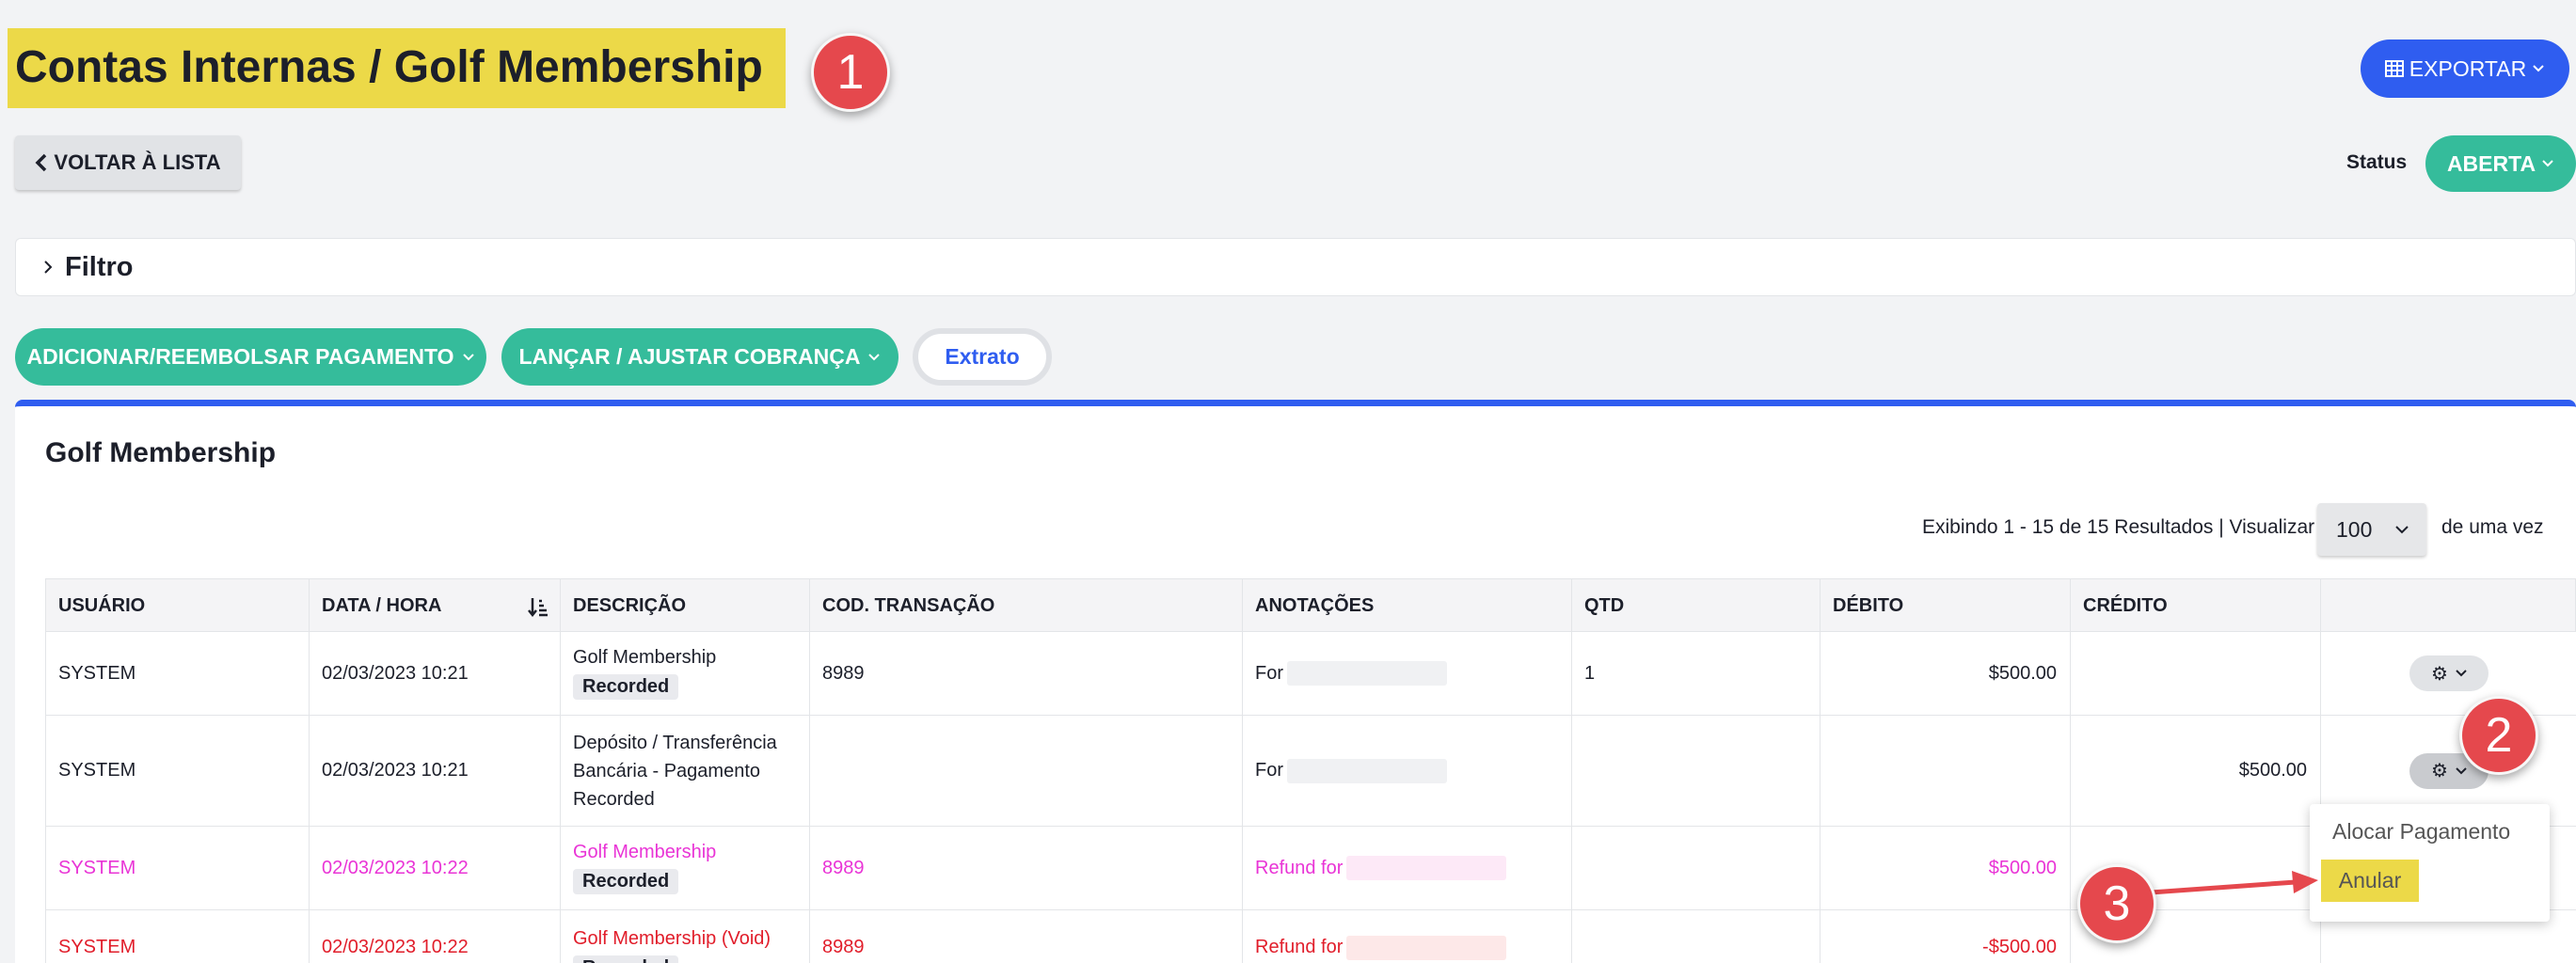  What do you see at coordinates (1026, 606) in the screenshot?
I see `column-header-transaction-code: COD. TRANSAÇÃO` at bounding box center [1026, 606].